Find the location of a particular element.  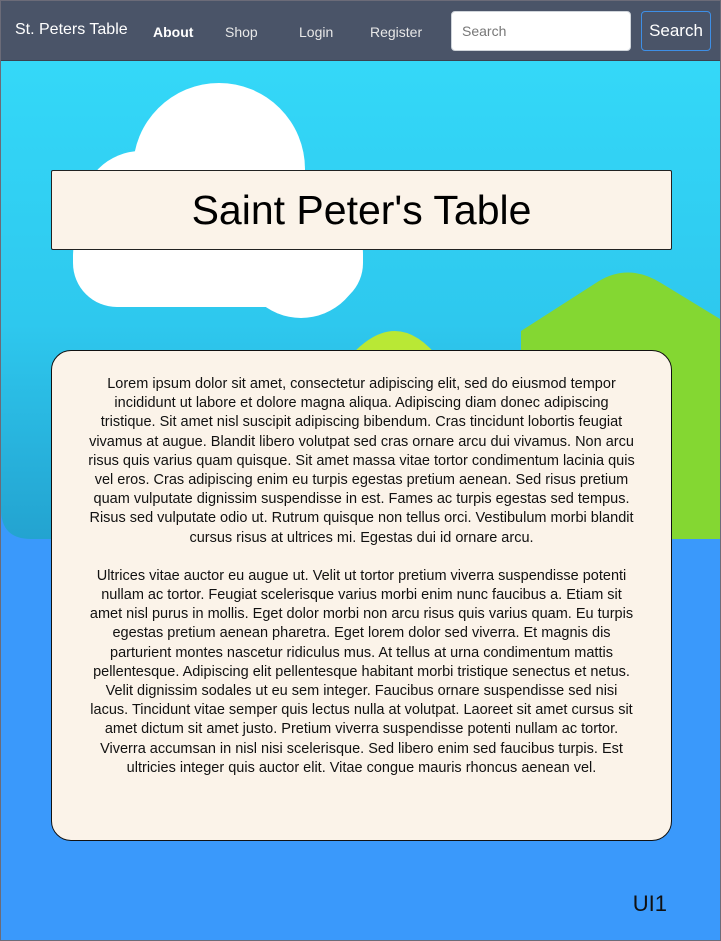

nav-link-register: Register is located at coordinates (396, 32).